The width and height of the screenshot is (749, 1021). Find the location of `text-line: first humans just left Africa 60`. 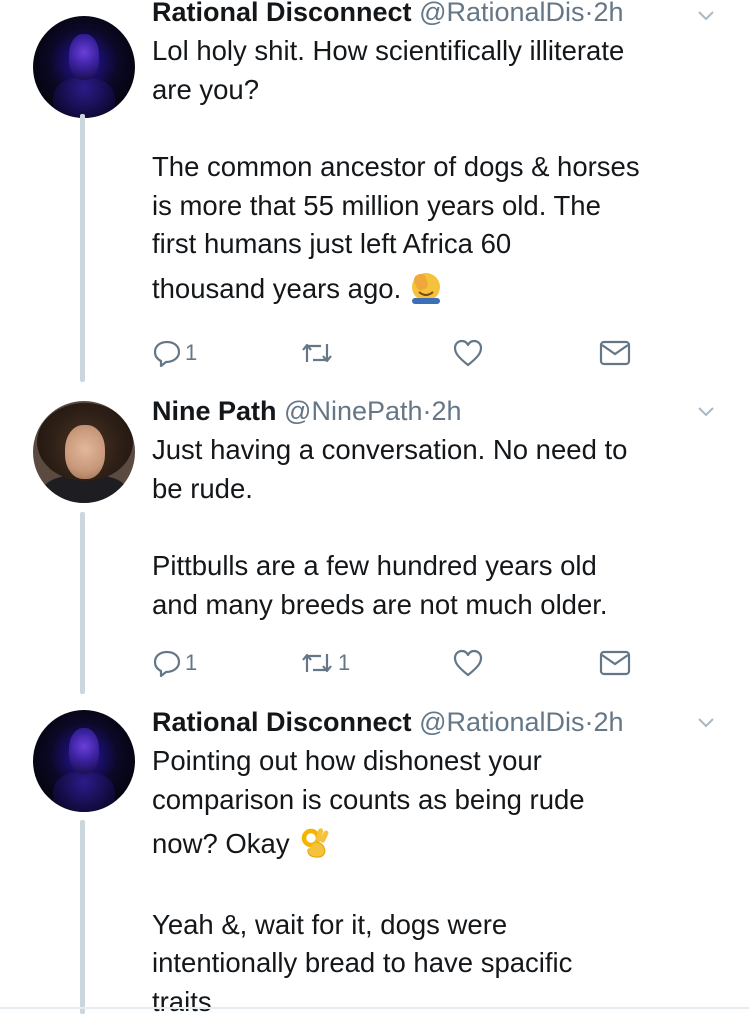

text-line: first humans just left Africa 60 is located at coordinates (442, 244).